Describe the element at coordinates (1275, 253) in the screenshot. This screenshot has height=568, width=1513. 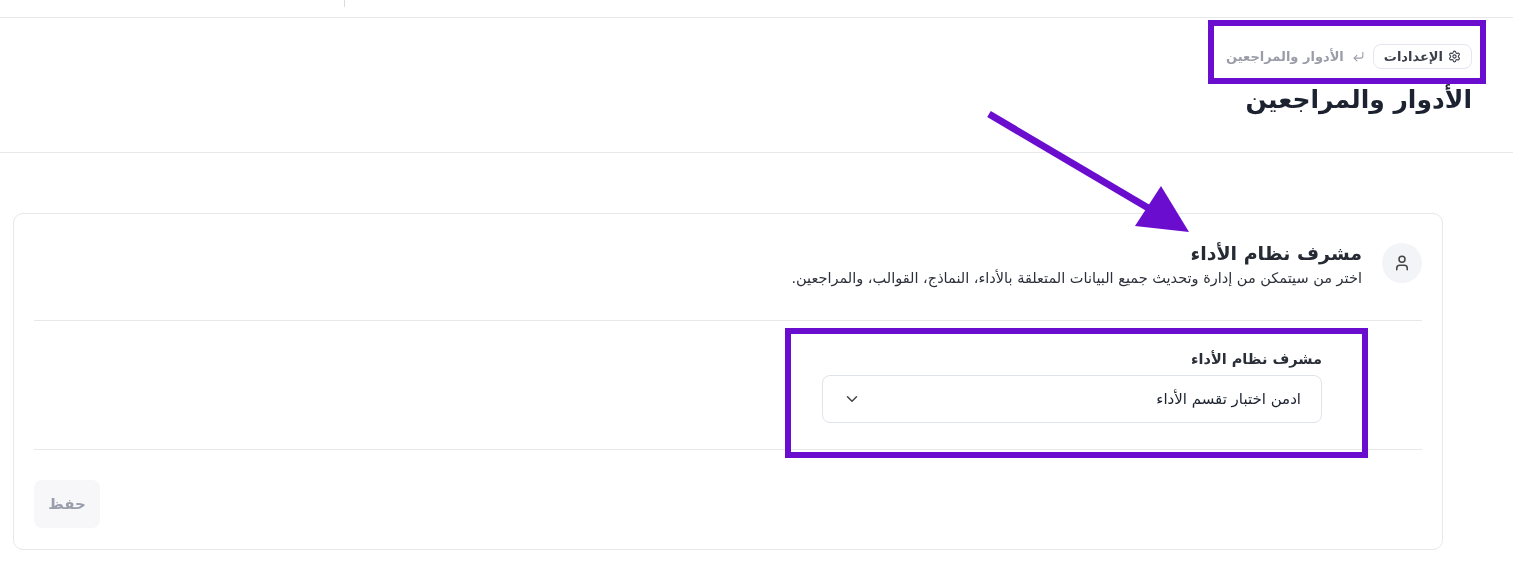
I see `card-title: مشرف نظام الأداء` at that location.